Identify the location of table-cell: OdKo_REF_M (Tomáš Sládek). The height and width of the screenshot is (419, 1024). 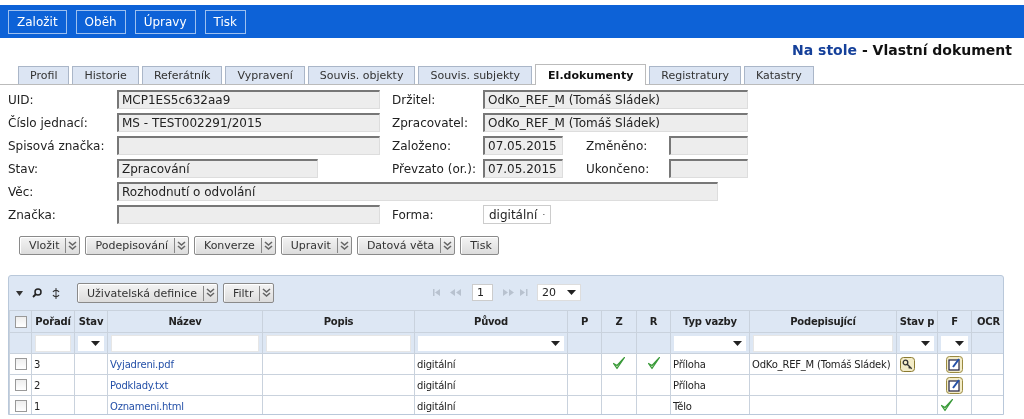
(821, 364).